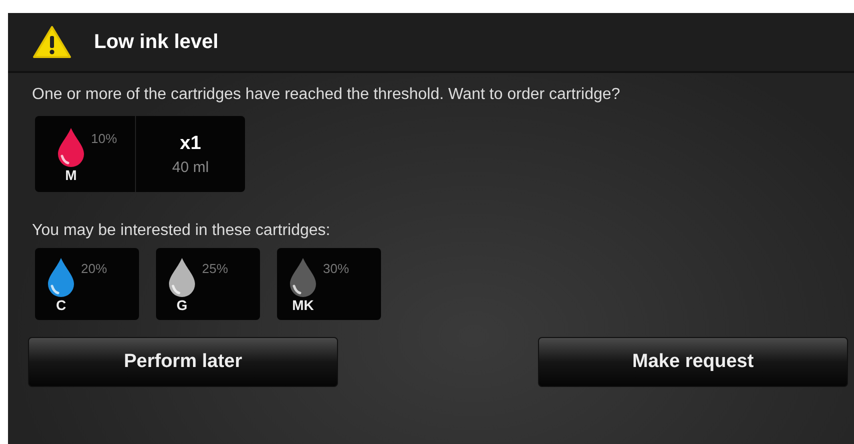 The height and width of the screenshot is (444, 854). I want to click on ink-percent: 20%, so click(94, 269).